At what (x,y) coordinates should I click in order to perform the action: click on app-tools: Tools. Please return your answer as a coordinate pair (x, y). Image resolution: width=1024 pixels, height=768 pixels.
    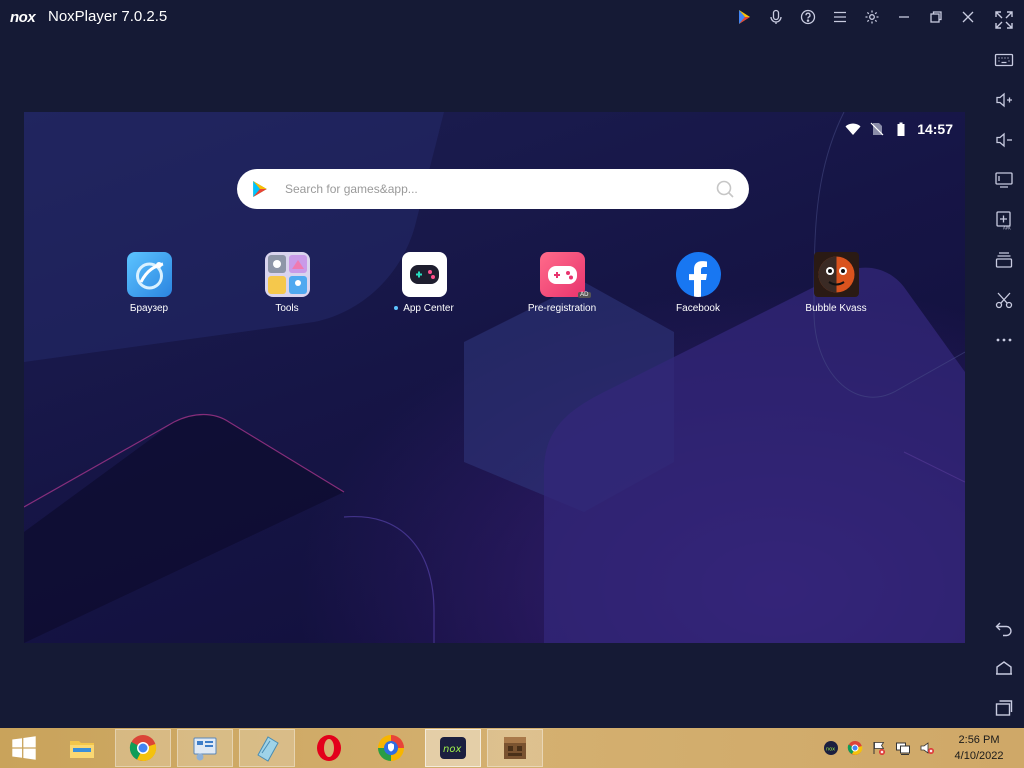
    Looking at the image, I should click on (287, 283).